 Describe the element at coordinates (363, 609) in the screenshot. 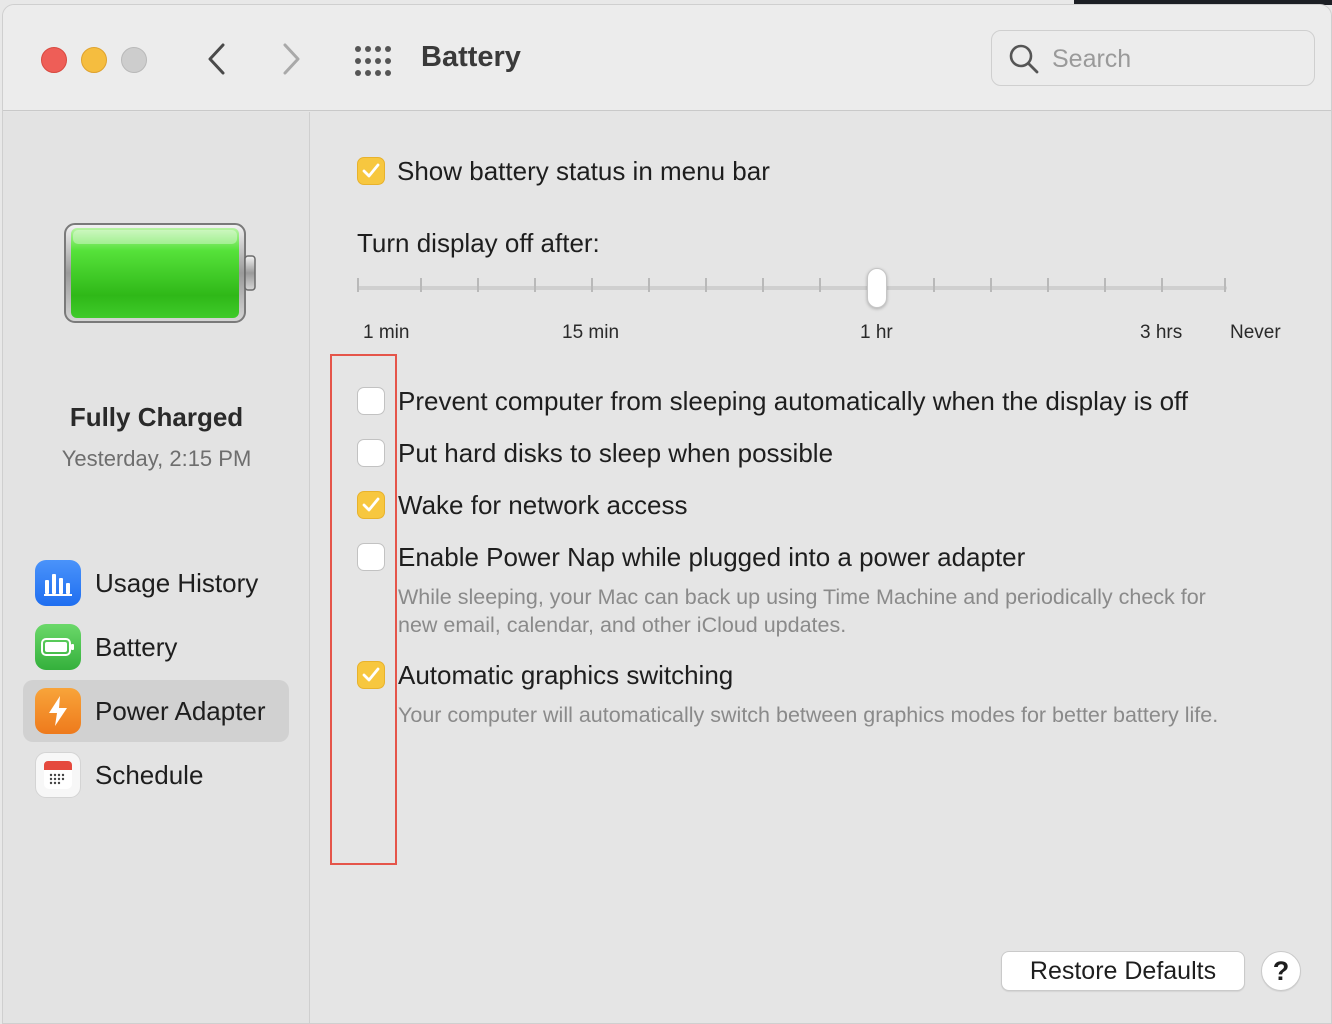

I see `annotation-highlight-box` at that location.